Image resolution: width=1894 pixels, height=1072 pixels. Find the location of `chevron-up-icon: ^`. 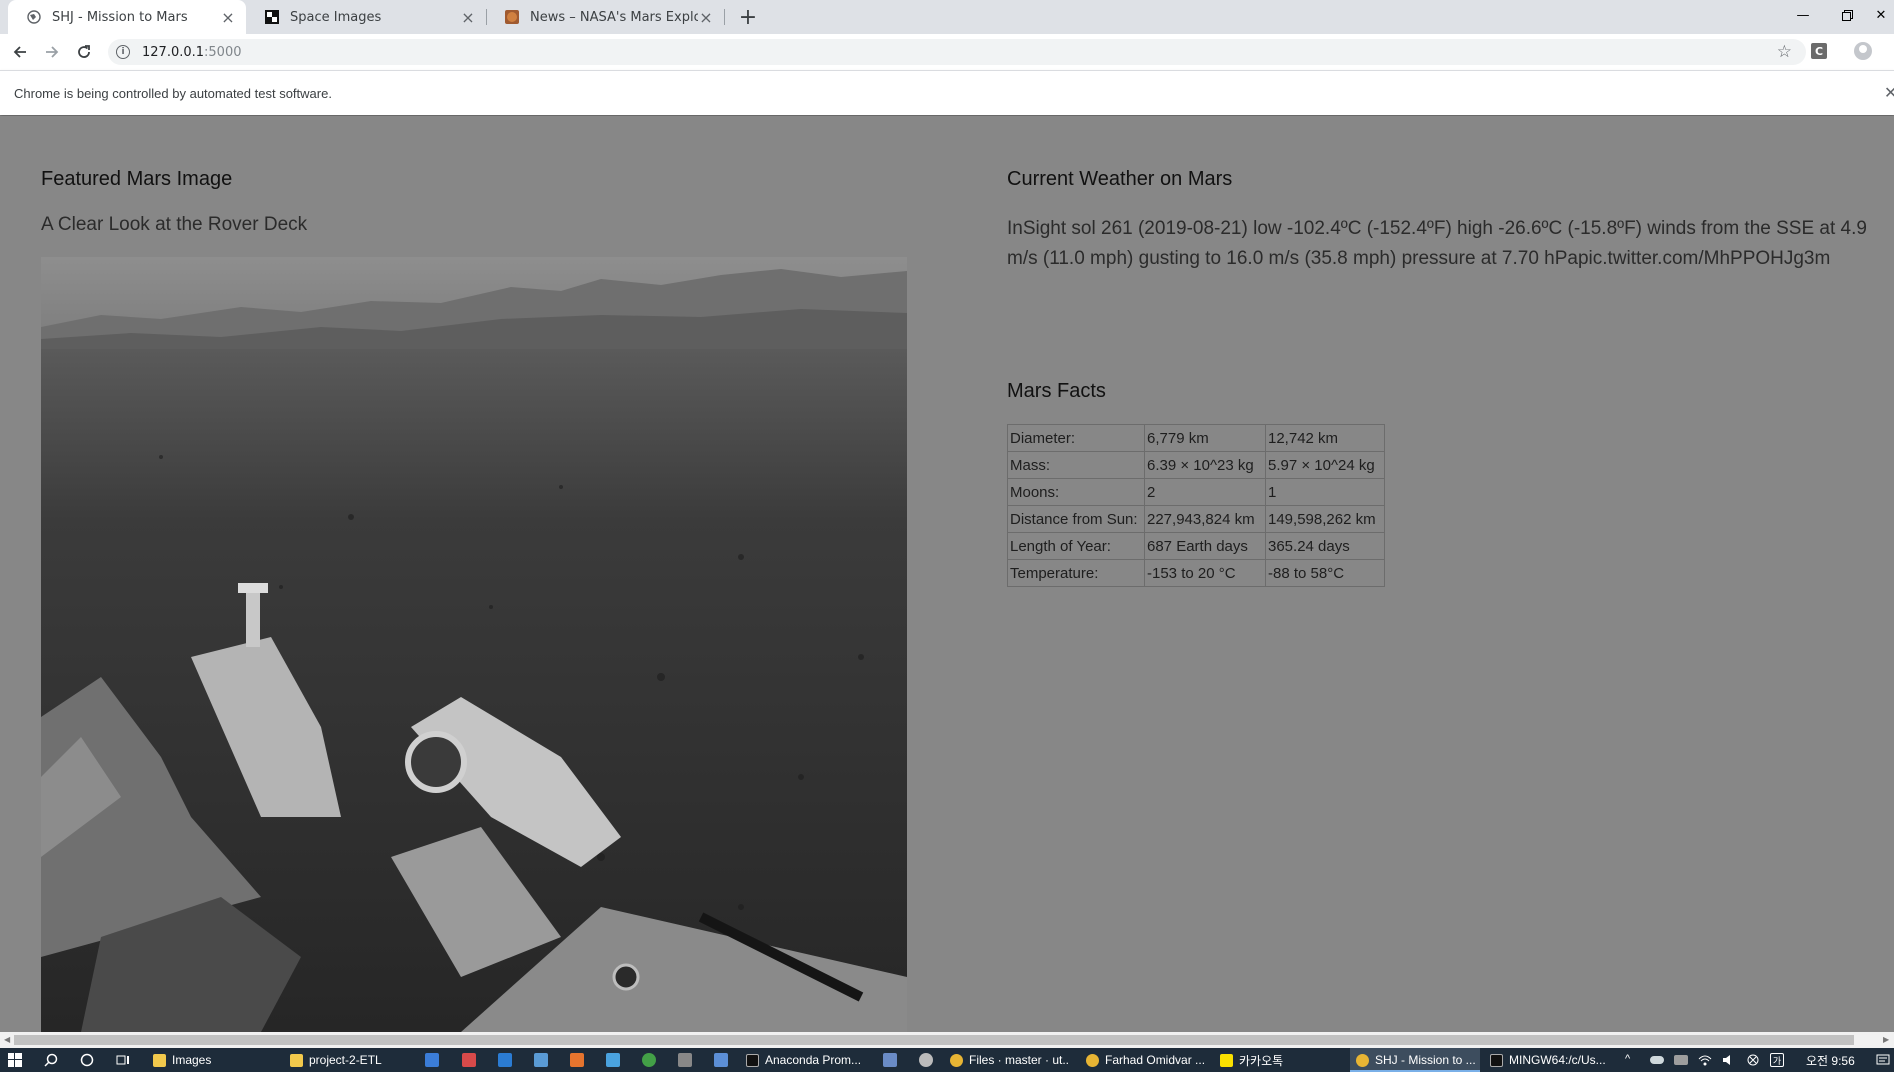

chevron-up-icon: ^ is located at coordinates (1632, 1060).